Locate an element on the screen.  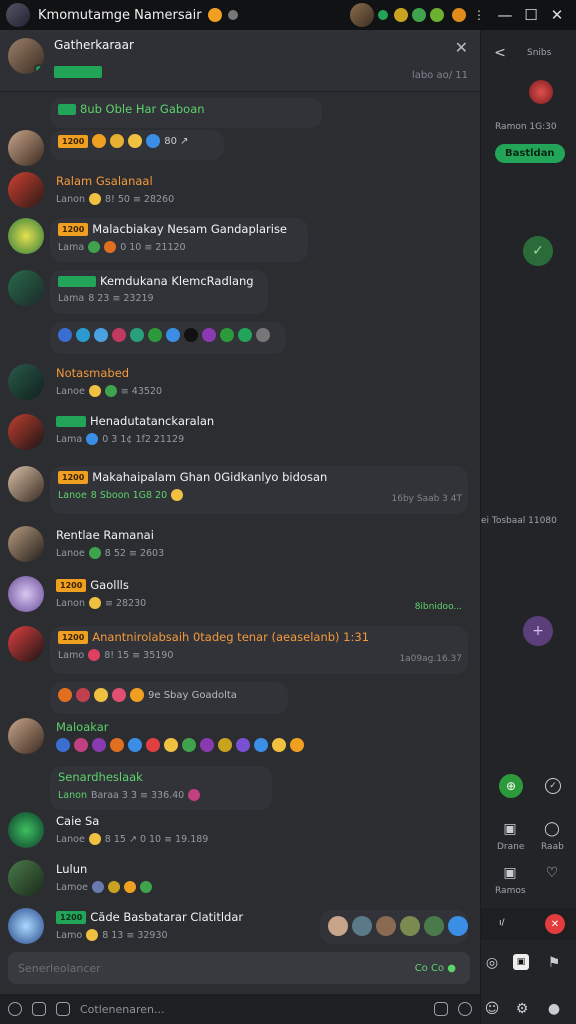
side-fab-green: ✓ is located at coordinates (538, 251).